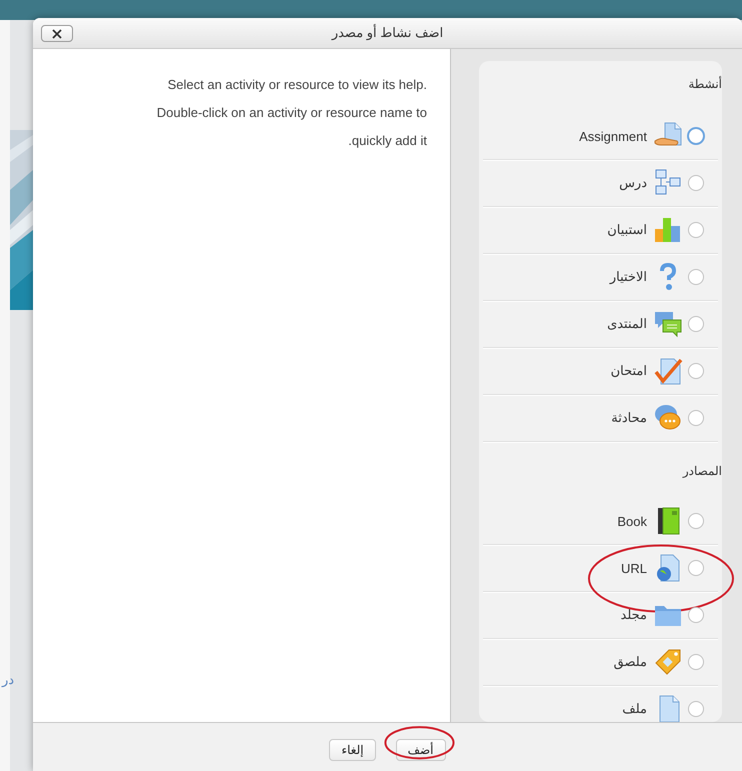 This screenshot has width=742, height=771. I want to click on bar-chart-icon, so click(668, 230).